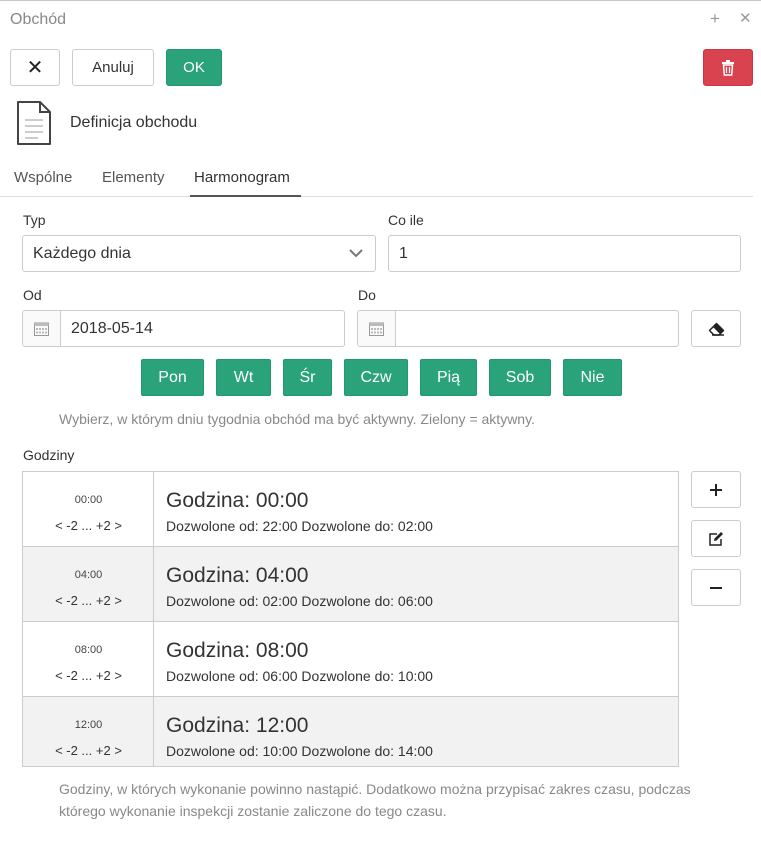  What do you see at coordinates (243, 377) in the screenshot?
I see `day-toggle-wt: Wt` at bounding box center [243, 377].